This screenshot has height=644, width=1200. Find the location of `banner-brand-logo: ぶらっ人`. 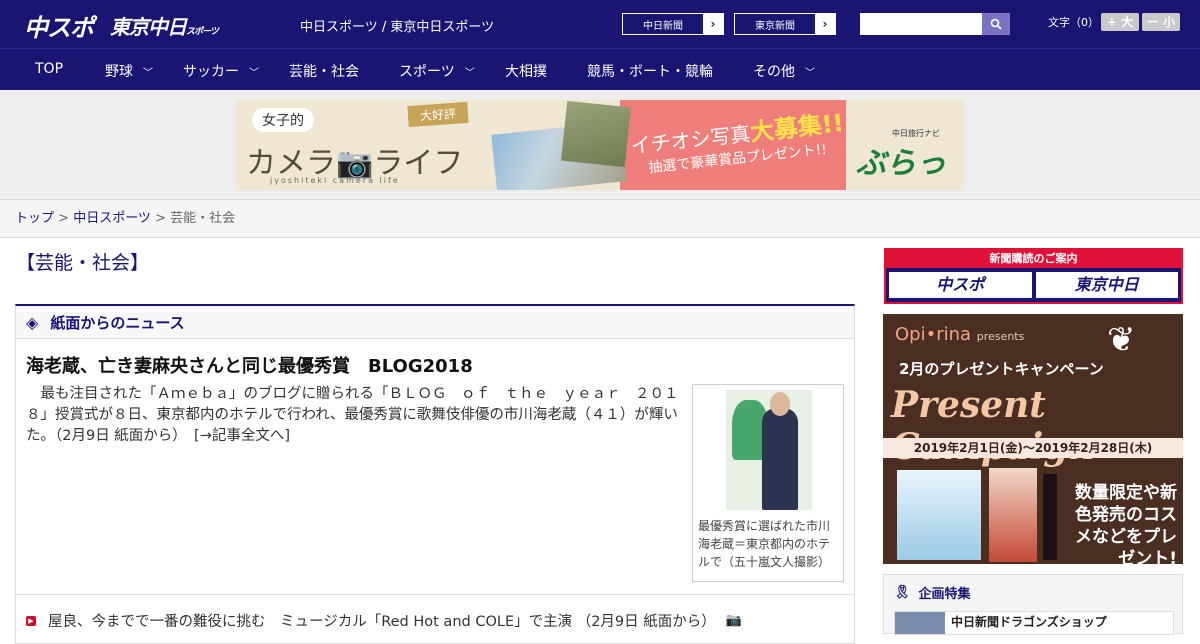

banner-brand-logo: ぶらっ人 is located at coordinates (901, 163).